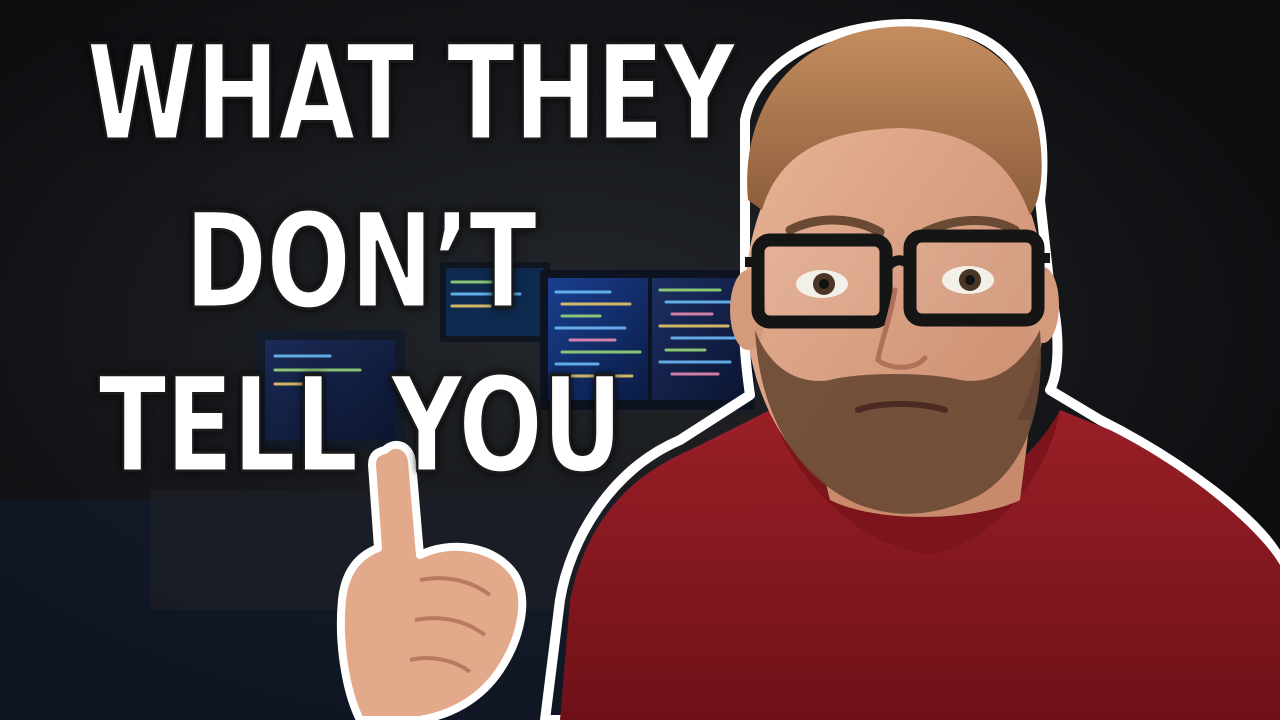  Describe the element at coordinates (411, 94) in the screenshot. I see `title-line-1: WHAT THEY` at that location.